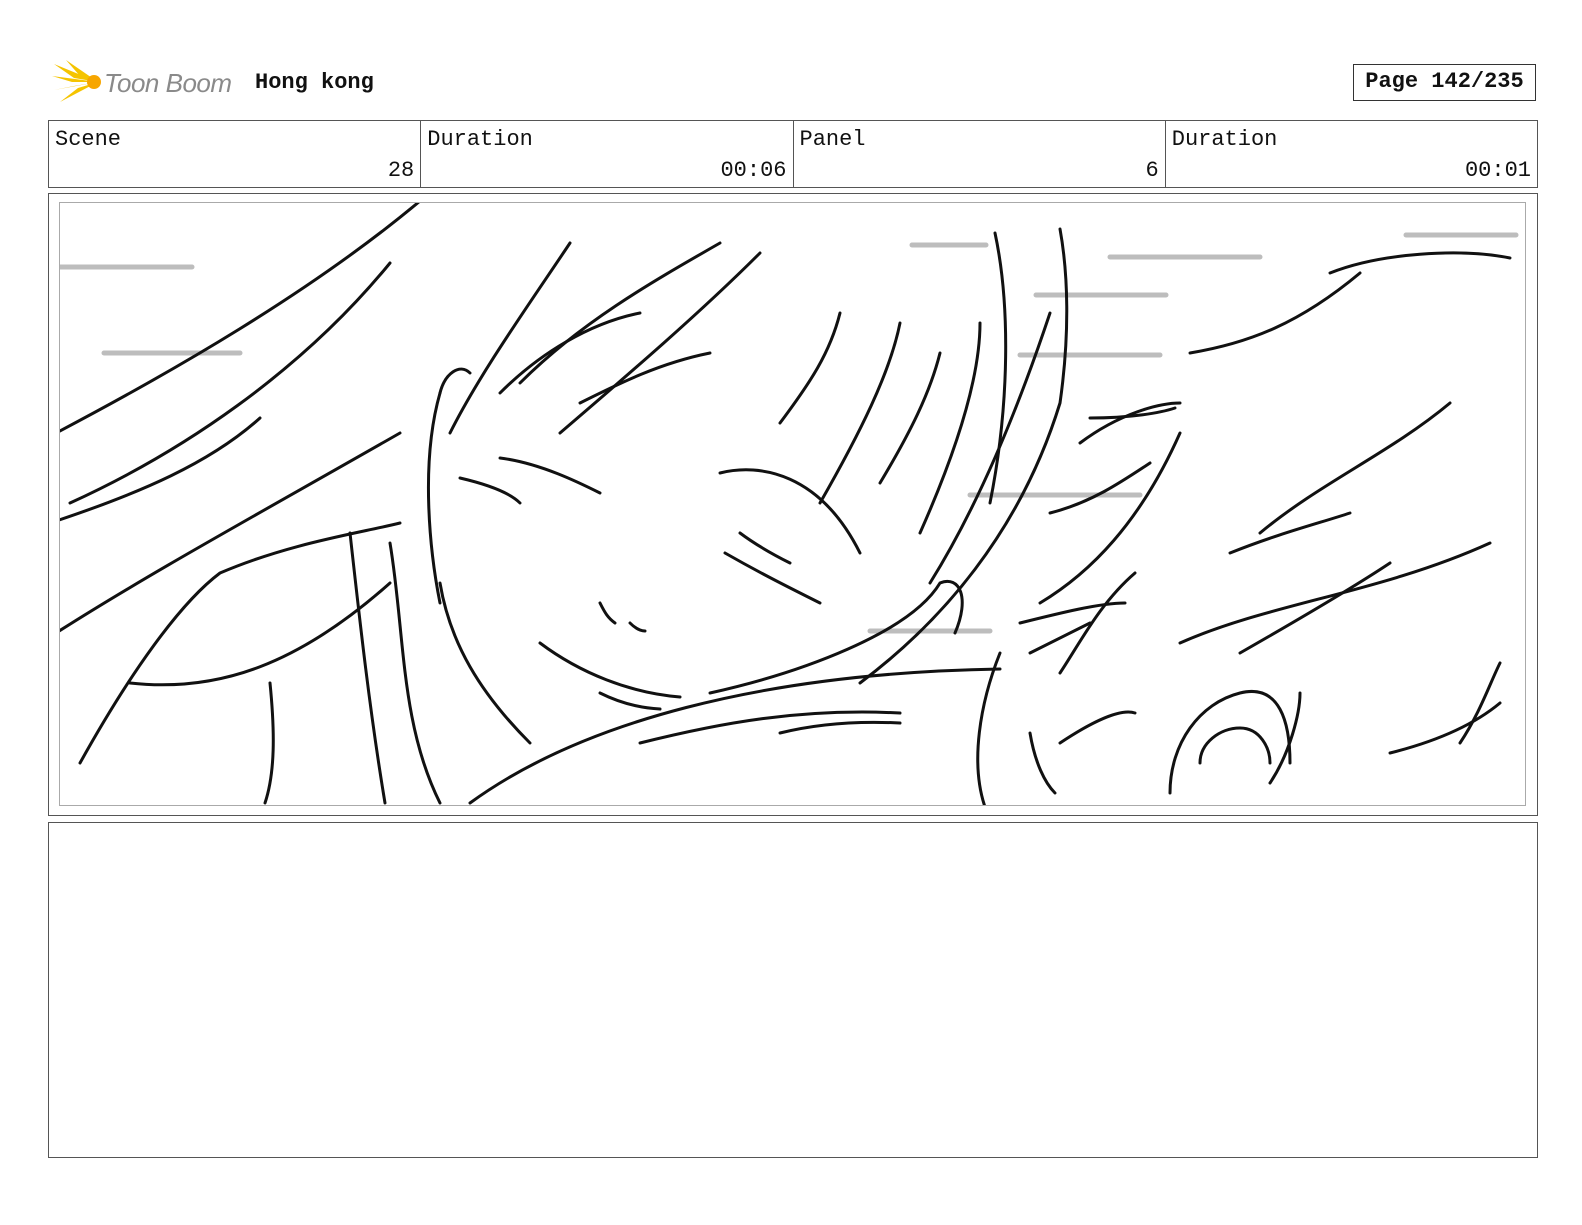 Image resolution: width=1582 pixels, height=1225 pixels. What do you see at coordinates (235, 154) in the screenshot?
I see `scene-cell: Scene 28` at bounding box center [235, 154].